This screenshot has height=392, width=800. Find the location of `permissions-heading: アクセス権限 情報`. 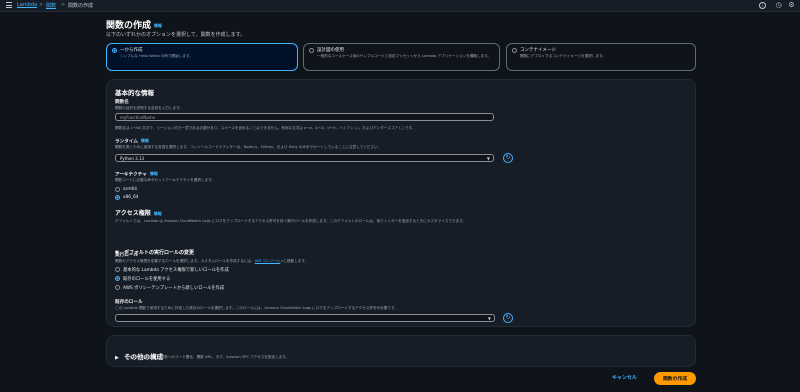

permissions-heading: アクセス権限 情報 is located at coordinates (138, 212).